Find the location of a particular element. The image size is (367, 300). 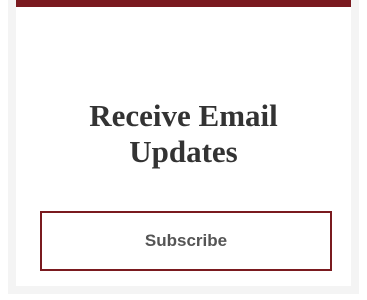

subscribe-button-label: Subscribe is located at coordinates (186, 240).